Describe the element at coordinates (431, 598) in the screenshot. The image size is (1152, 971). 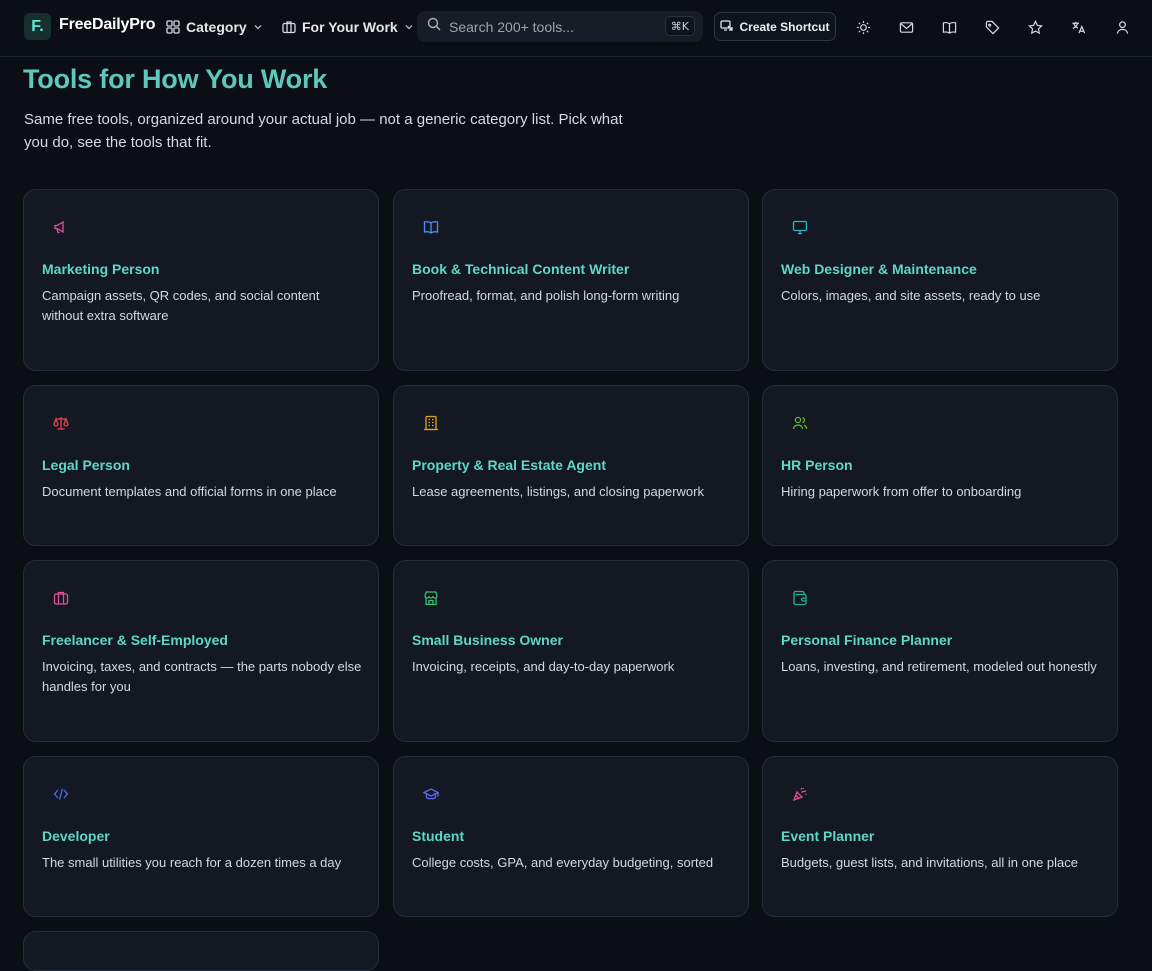
I see `store-icon` at that location.